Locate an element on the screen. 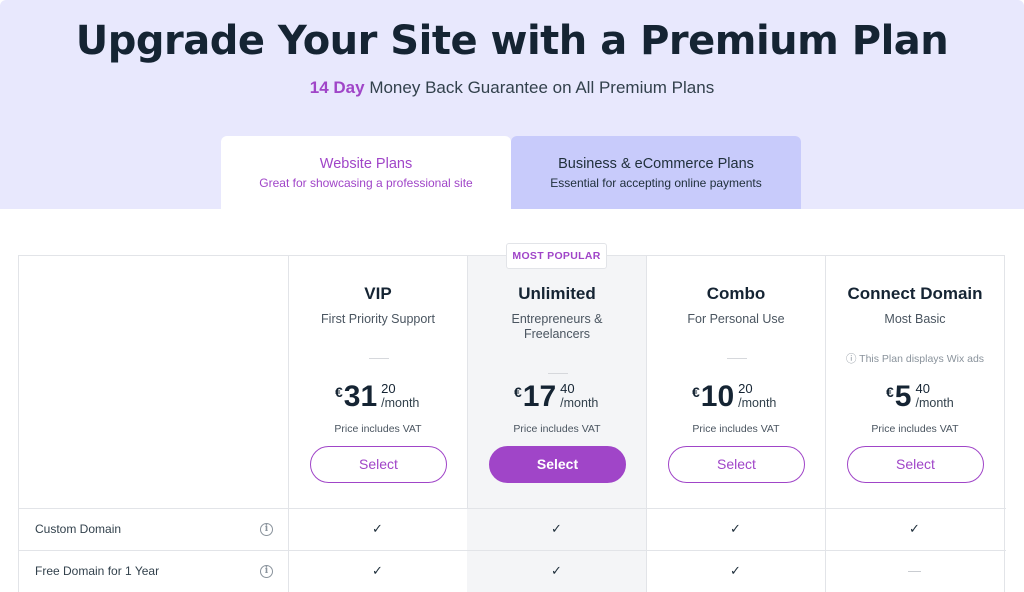  plan-price: € 5 40 /month is located at coordinates (915, 399).